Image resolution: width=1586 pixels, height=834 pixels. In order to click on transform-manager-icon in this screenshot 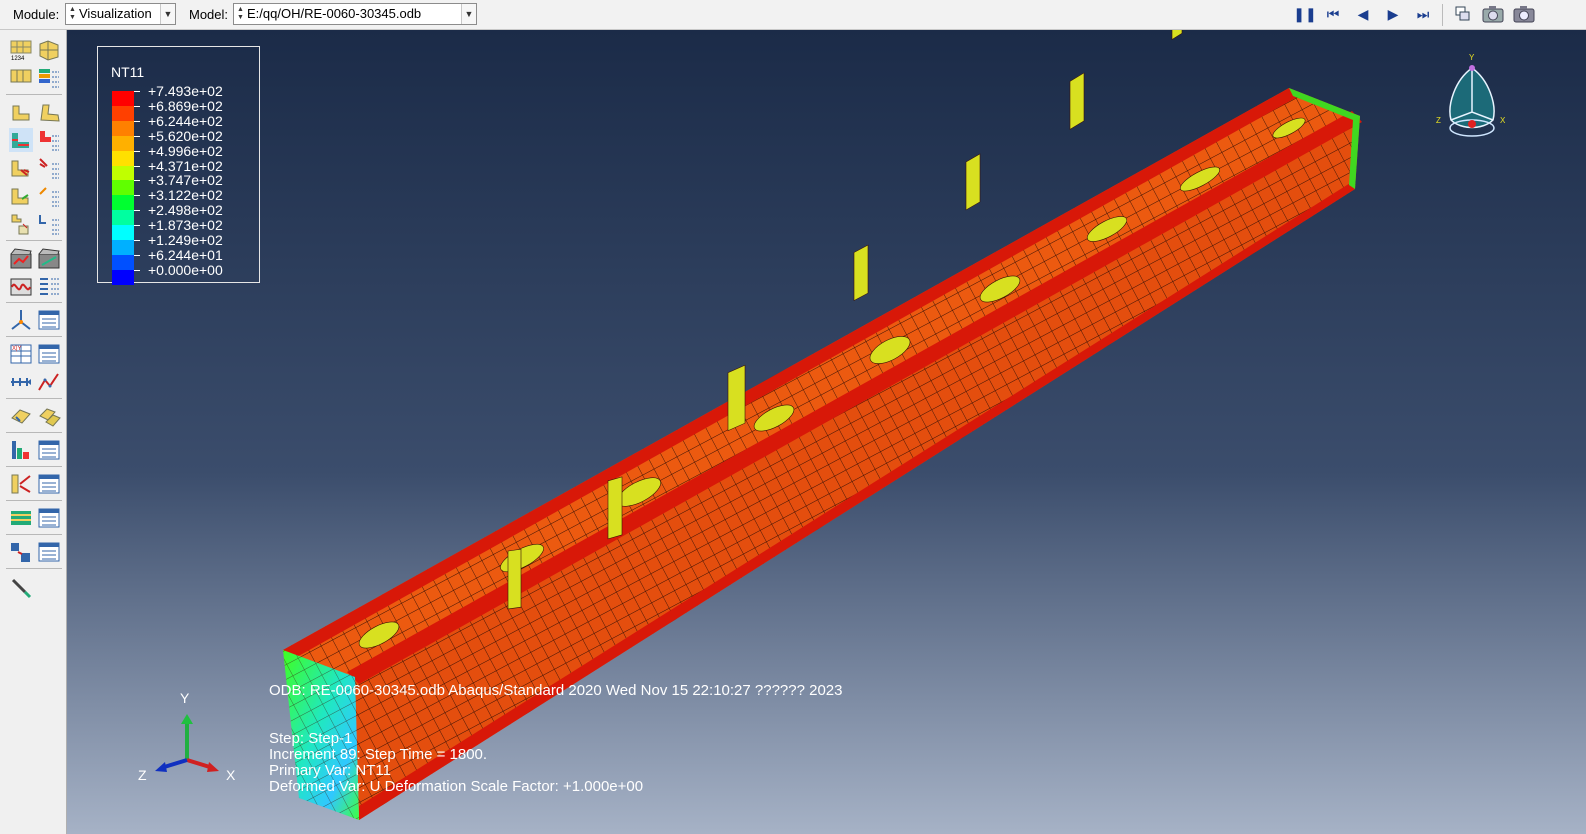, I will do `click(49, 552)`.